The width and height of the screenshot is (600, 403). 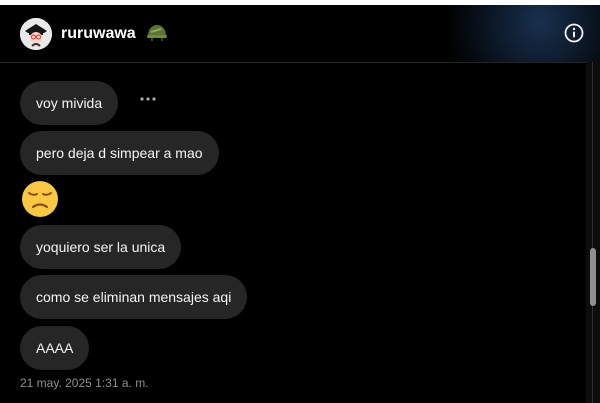 What do you see at coordinates (101, 247) in the screenshot?
I see `message-bubble: yoquiero ser la unica` at bounding box center [101, 247].